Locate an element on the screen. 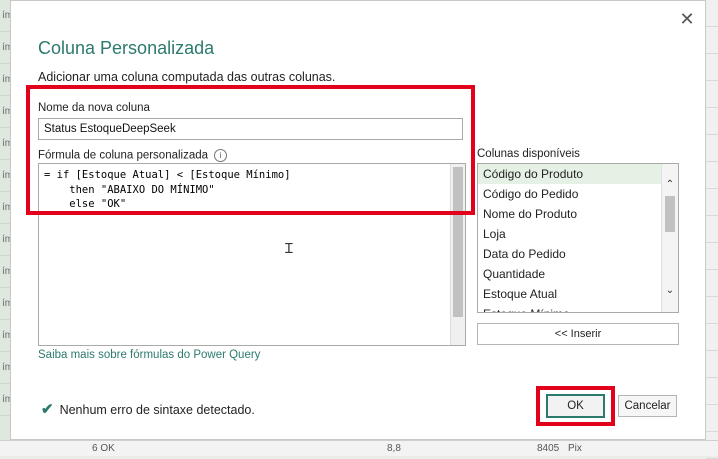 The image size is (718, 459). formula-line: then "ABAIXO DO MÍNIMO" is located at coordinates (129, 189).